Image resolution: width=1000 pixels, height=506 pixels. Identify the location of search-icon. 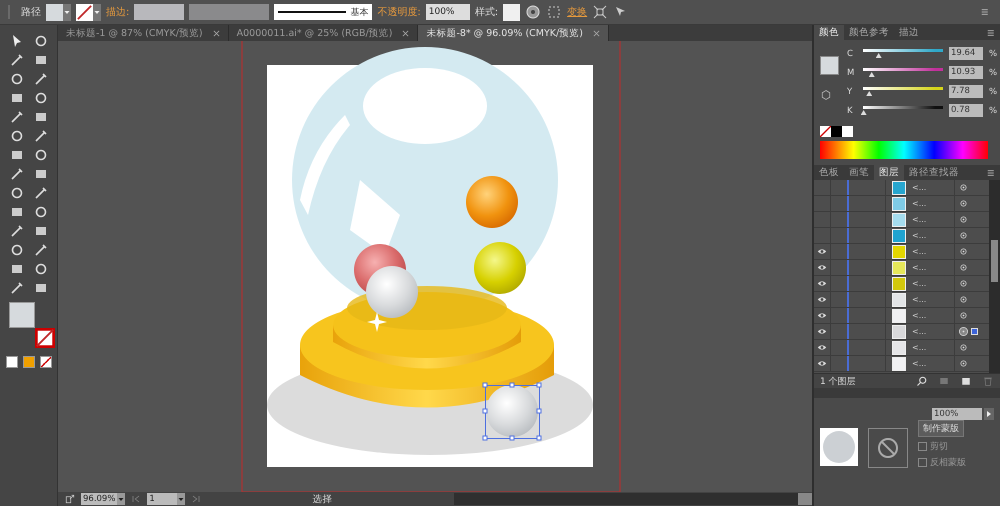
(922, 381).